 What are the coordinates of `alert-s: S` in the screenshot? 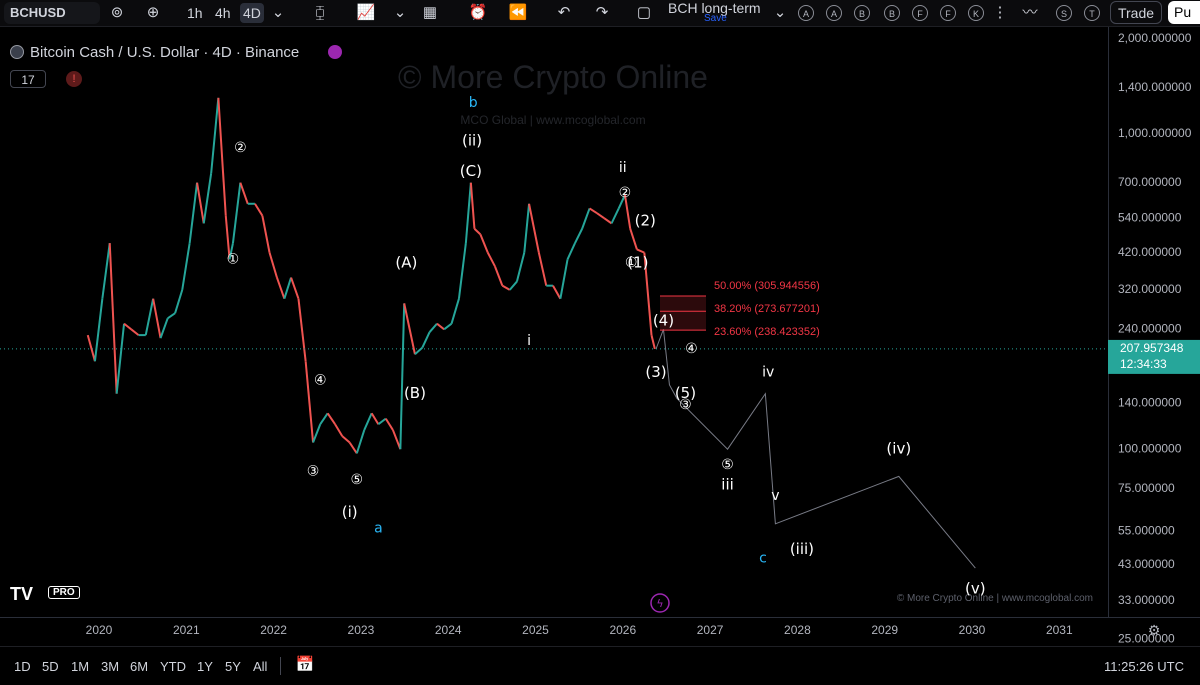 It's located at (1064, 13).